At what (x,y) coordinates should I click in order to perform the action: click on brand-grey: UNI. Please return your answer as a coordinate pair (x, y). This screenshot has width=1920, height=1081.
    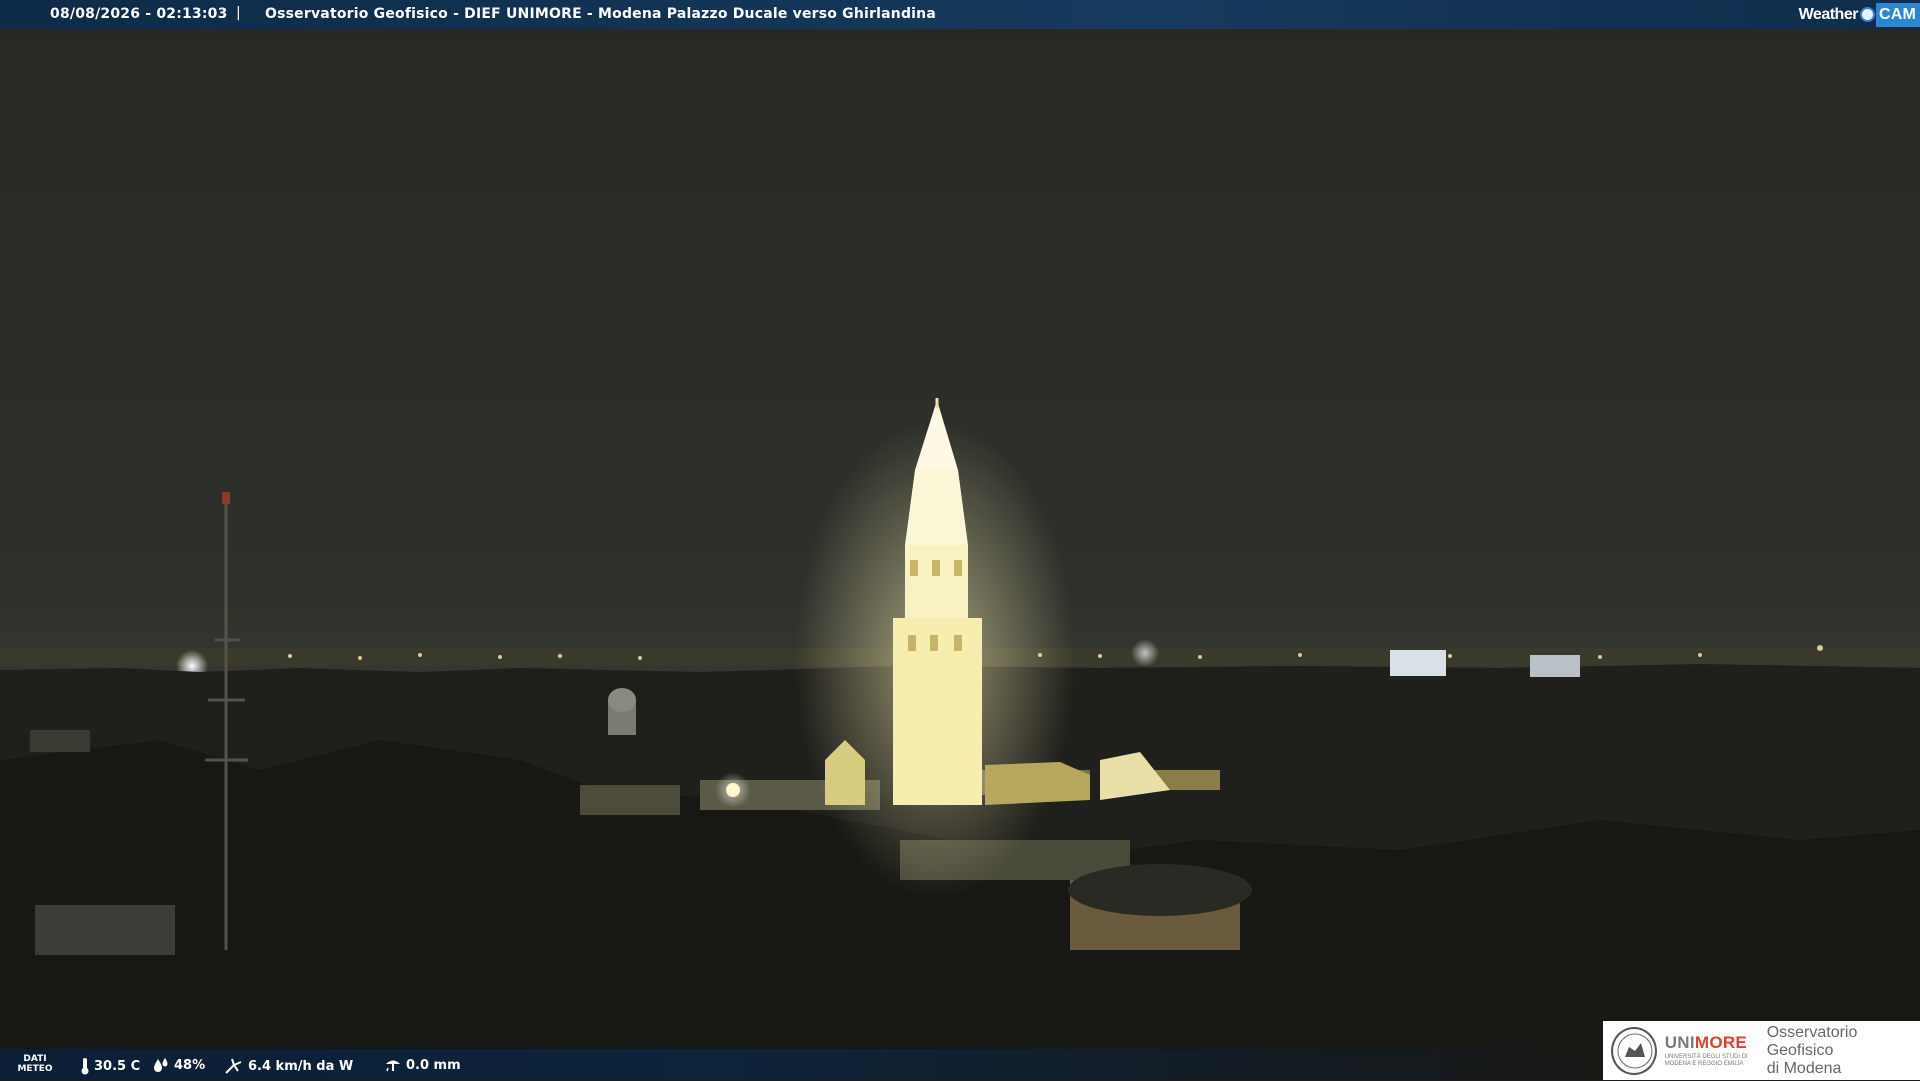
    Looking at the image, I should click on (1679, 1042).